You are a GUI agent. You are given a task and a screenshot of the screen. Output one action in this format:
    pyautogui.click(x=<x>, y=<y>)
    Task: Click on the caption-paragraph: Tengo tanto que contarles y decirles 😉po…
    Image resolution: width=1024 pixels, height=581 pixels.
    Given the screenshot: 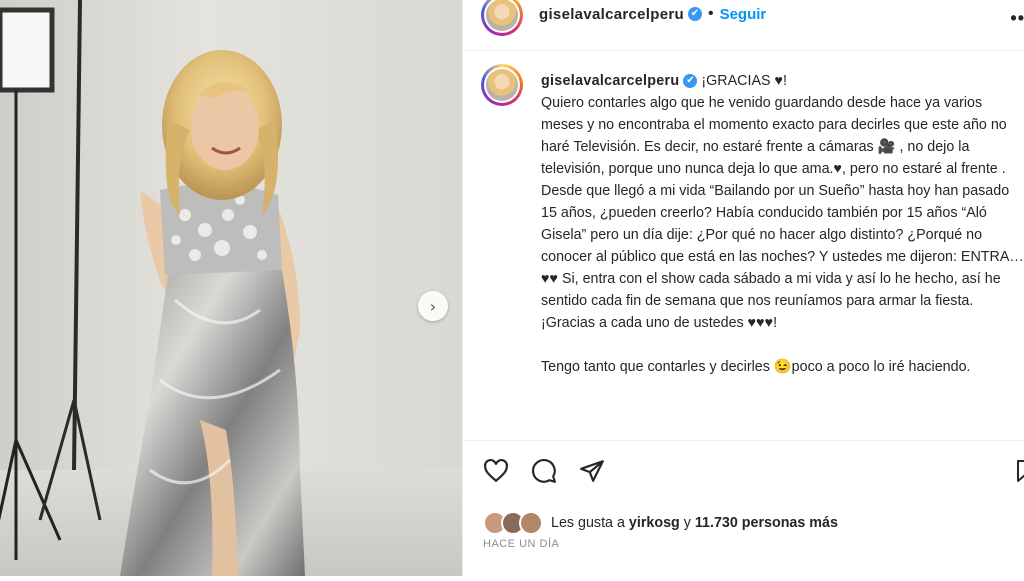 What is the action you would take?
    pyautogui.click(x=756, y=367)
    